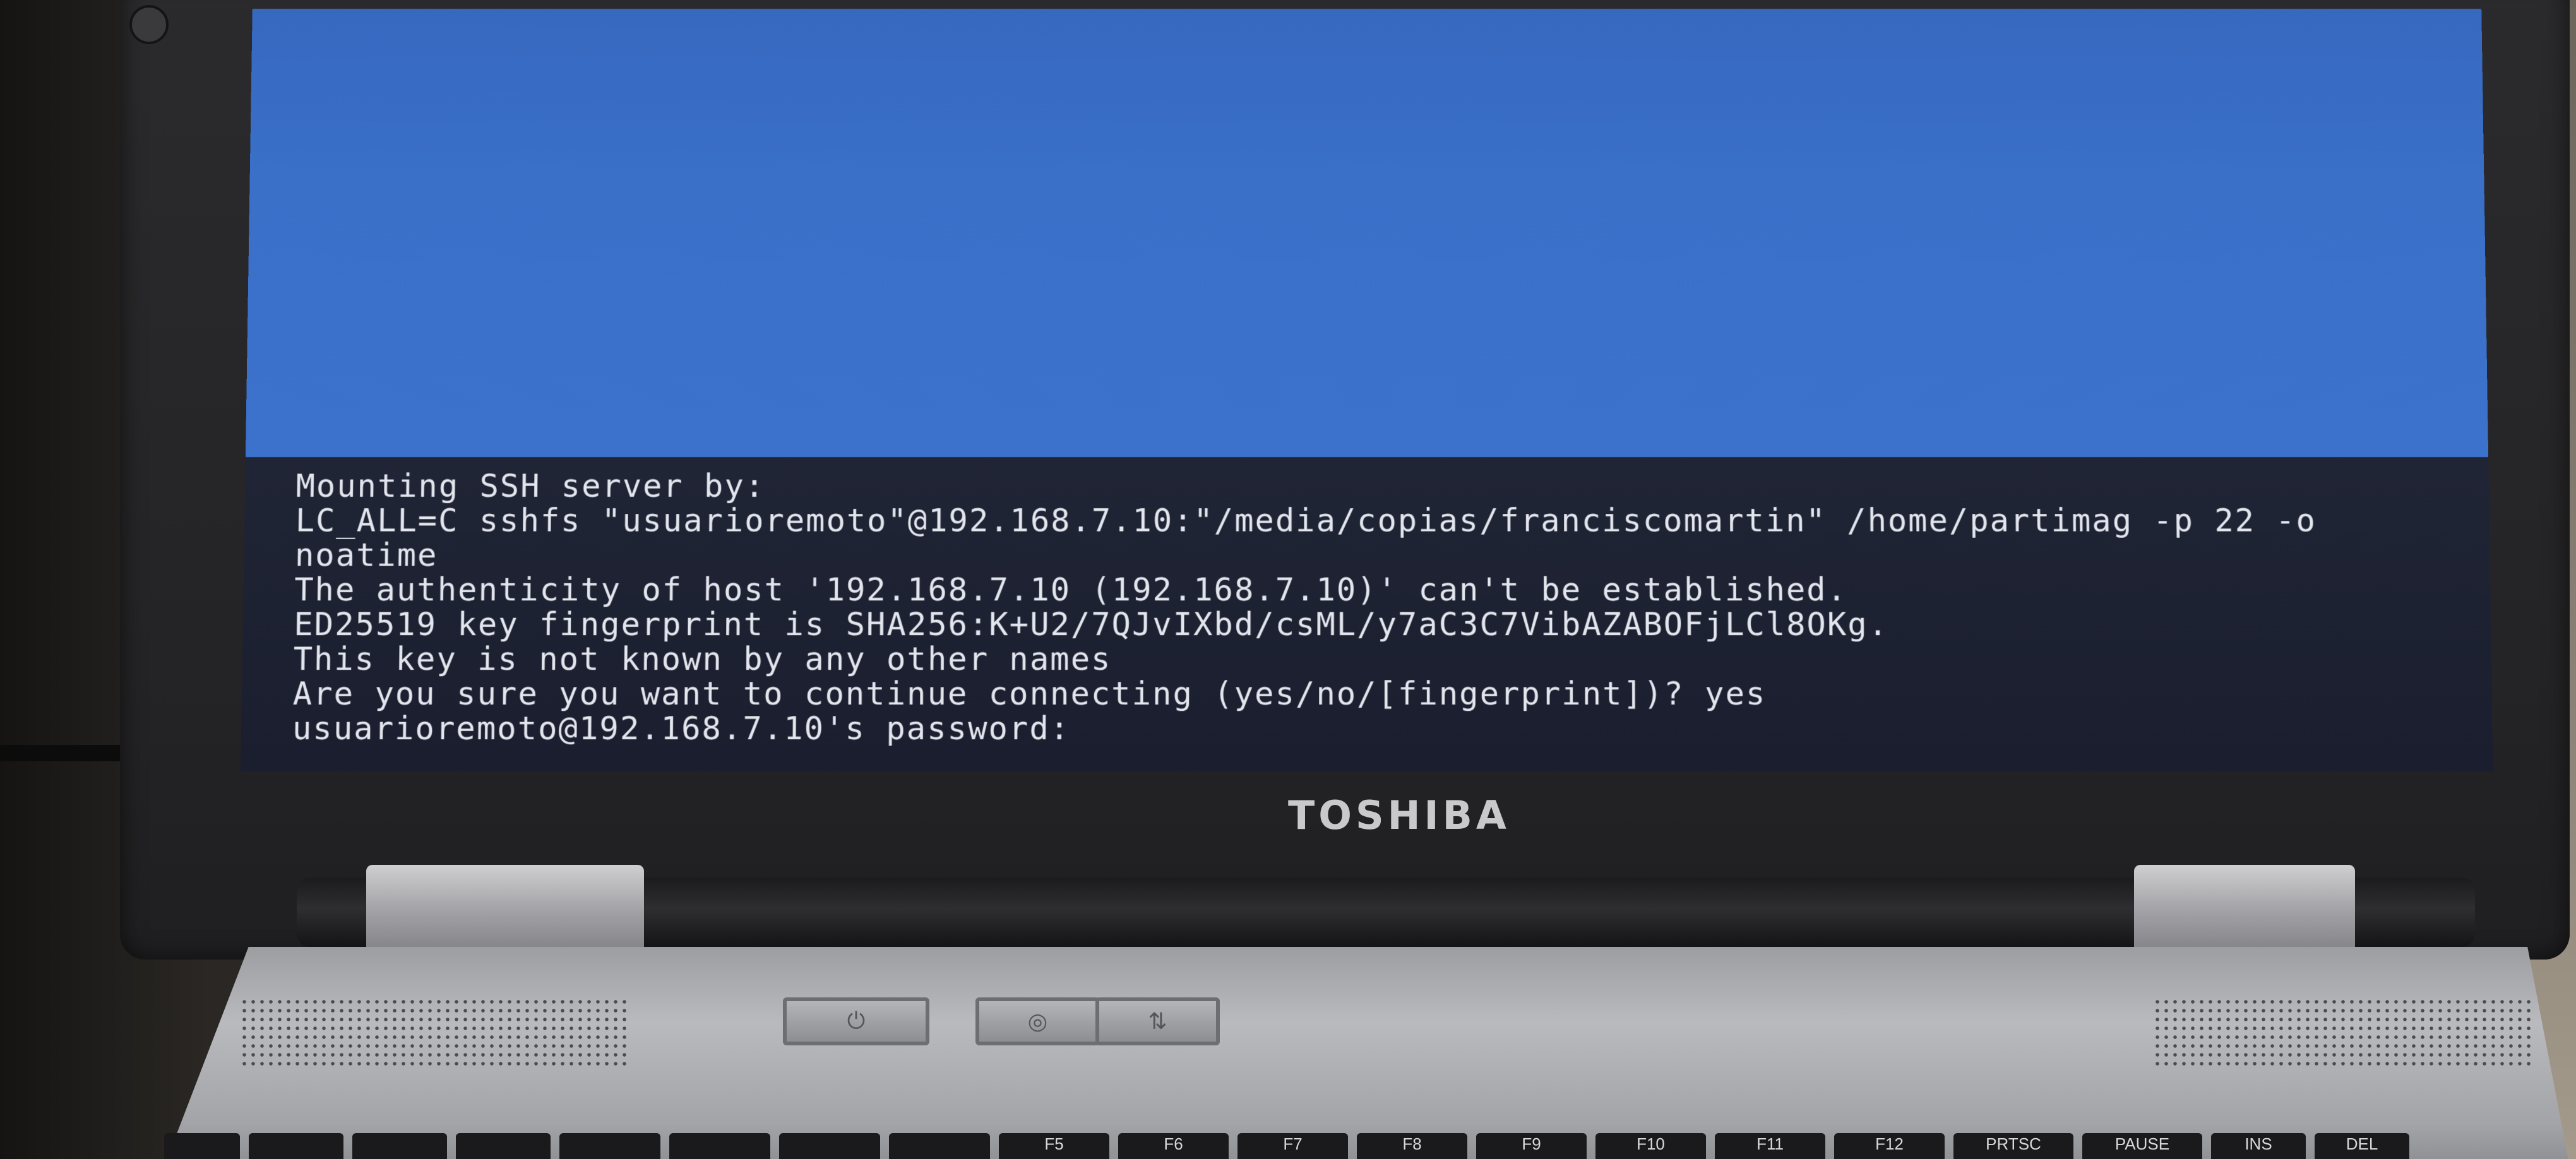 This screenshot has width=2576, height=1159. Describe the element at coordinates (2142, 1146) in the screenshot. I see `key-pause: PAUSE` at that location.